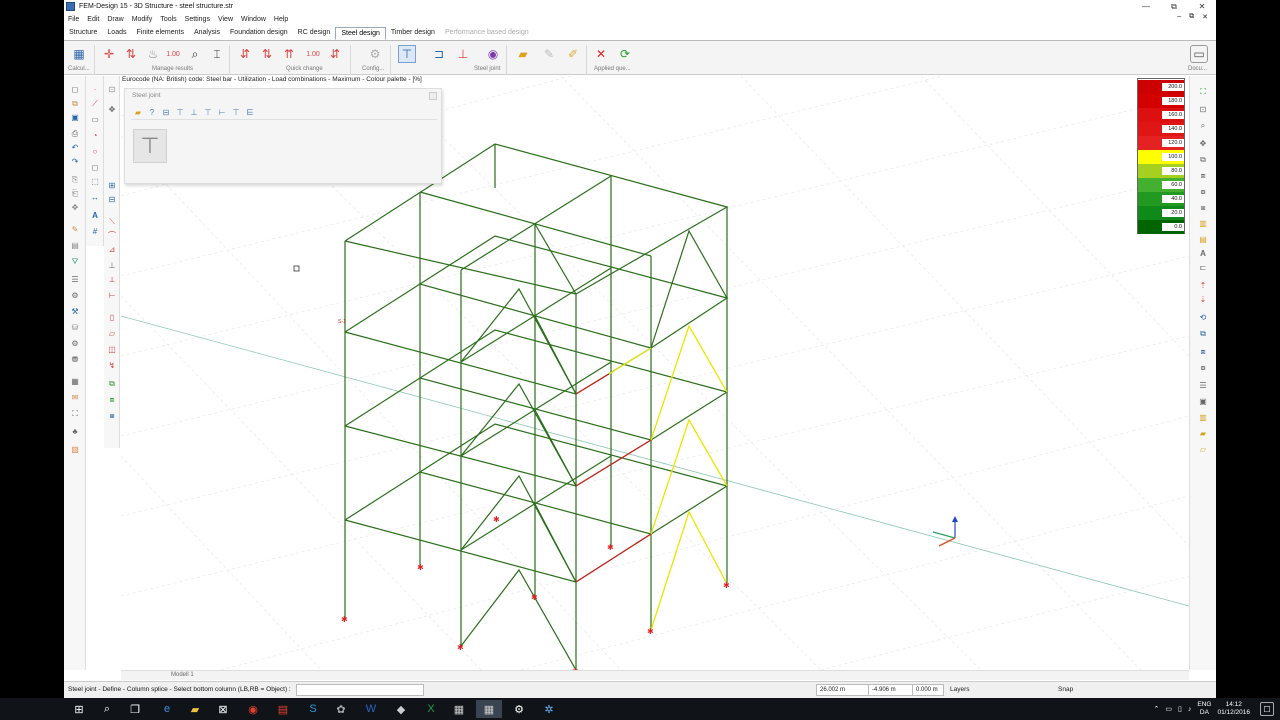 The width and height of the screenshot is (1280, 720). What do you see at coordinates (1191, 17) in the screenshot?
I see `doc-restore-button: ⧉` at bounding box center [1191, 17].